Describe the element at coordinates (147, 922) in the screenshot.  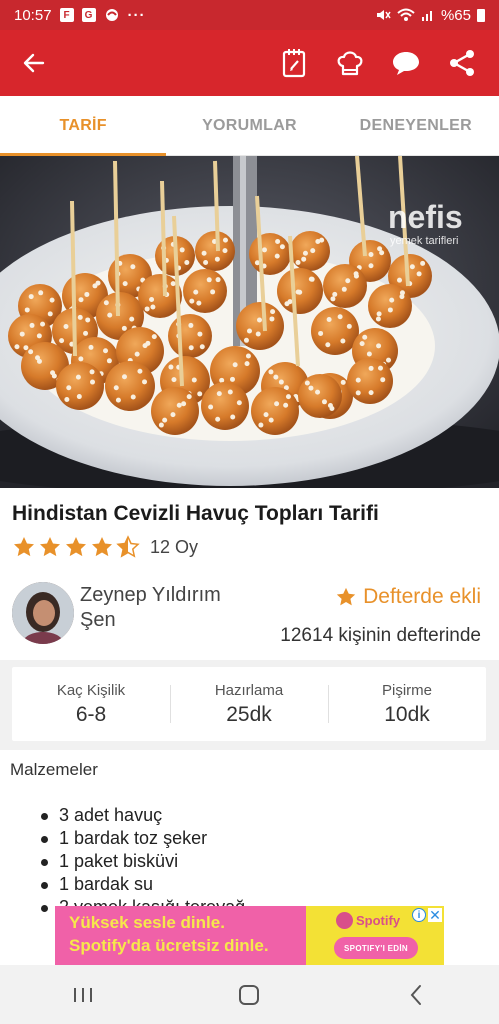
I see `ad-line-1: Yüksek sesle dinle.` at that location.